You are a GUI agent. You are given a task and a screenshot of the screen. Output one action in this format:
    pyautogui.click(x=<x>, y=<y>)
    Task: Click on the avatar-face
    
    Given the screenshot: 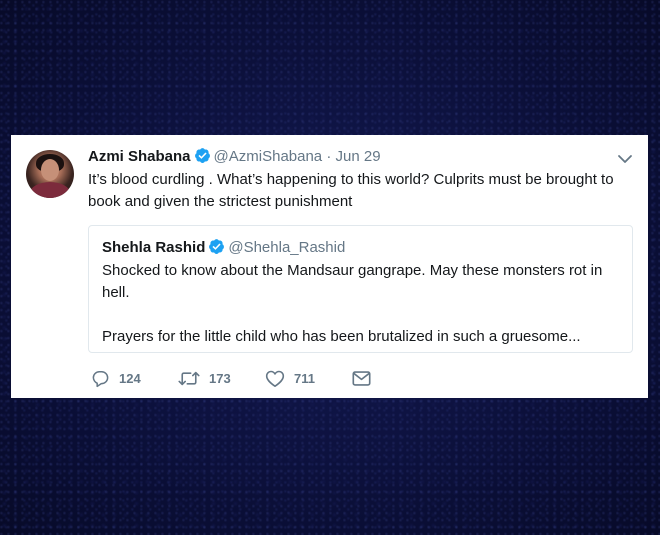 What is the action you would take?
    pyautogui.click(x=50, y=170)
    